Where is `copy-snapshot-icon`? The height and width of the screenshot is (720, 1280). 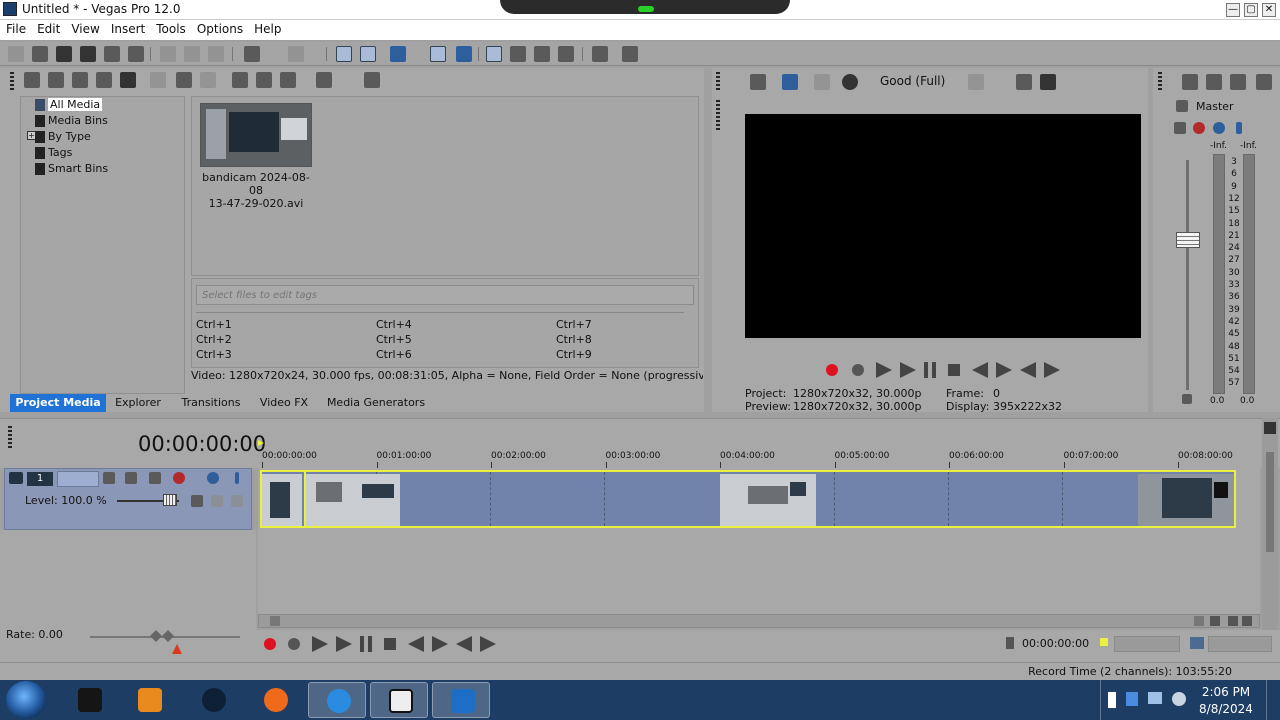 copy-snapshot-icon is located at coordinates (1024, 82).